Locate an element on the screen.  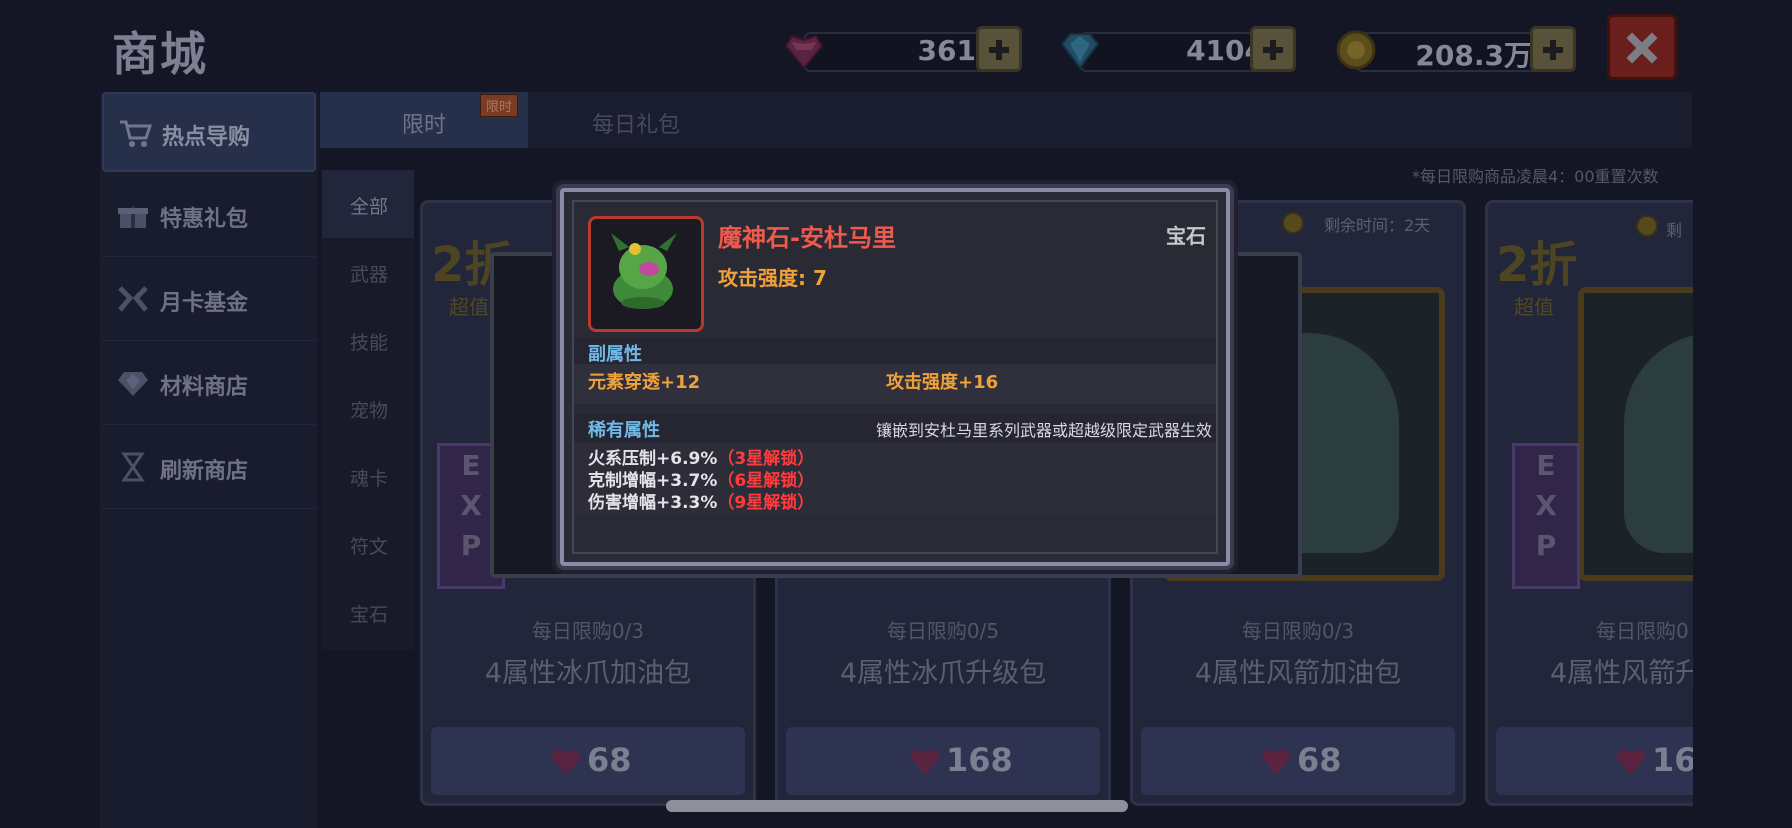
product-name: 4属性冰爪加油包 is located at coordinates (588, 673).